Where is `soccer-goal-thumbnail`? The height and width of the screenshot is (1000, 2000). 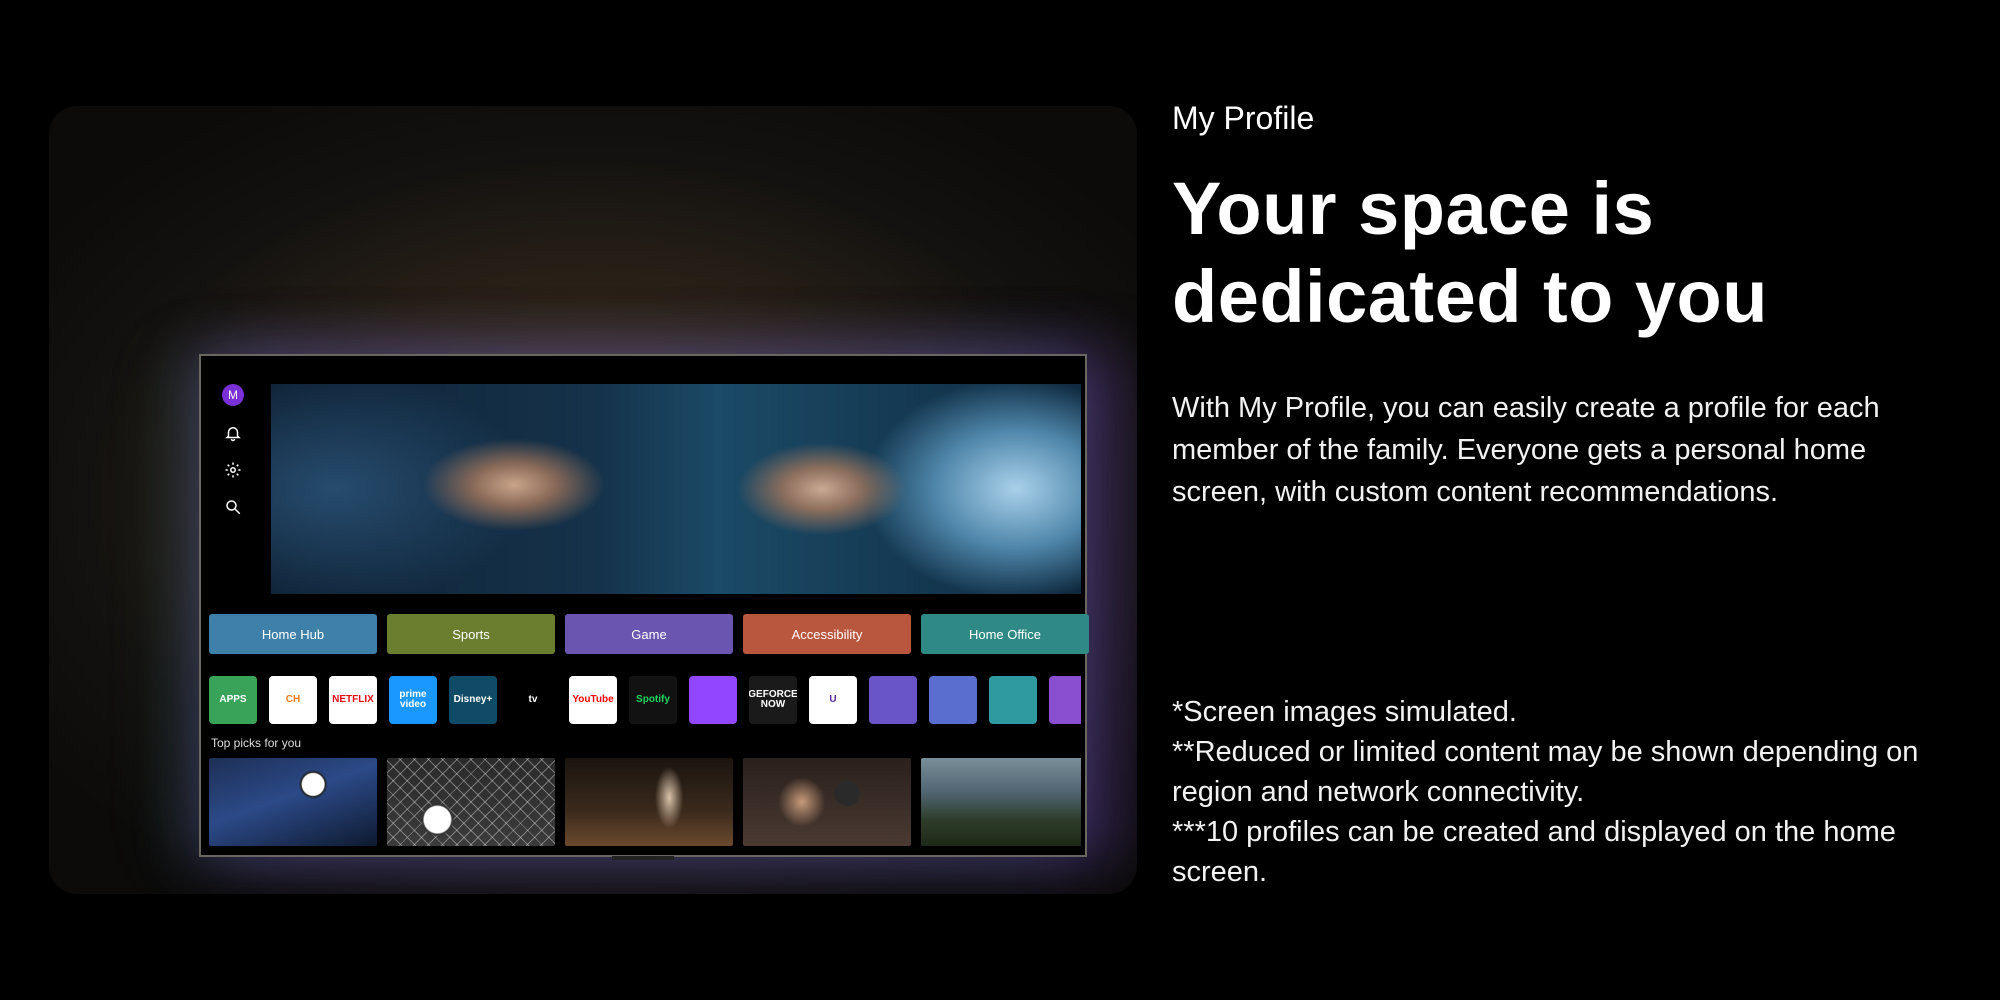 soccer-goal-thumbnail is located at coordinates (471, 802).